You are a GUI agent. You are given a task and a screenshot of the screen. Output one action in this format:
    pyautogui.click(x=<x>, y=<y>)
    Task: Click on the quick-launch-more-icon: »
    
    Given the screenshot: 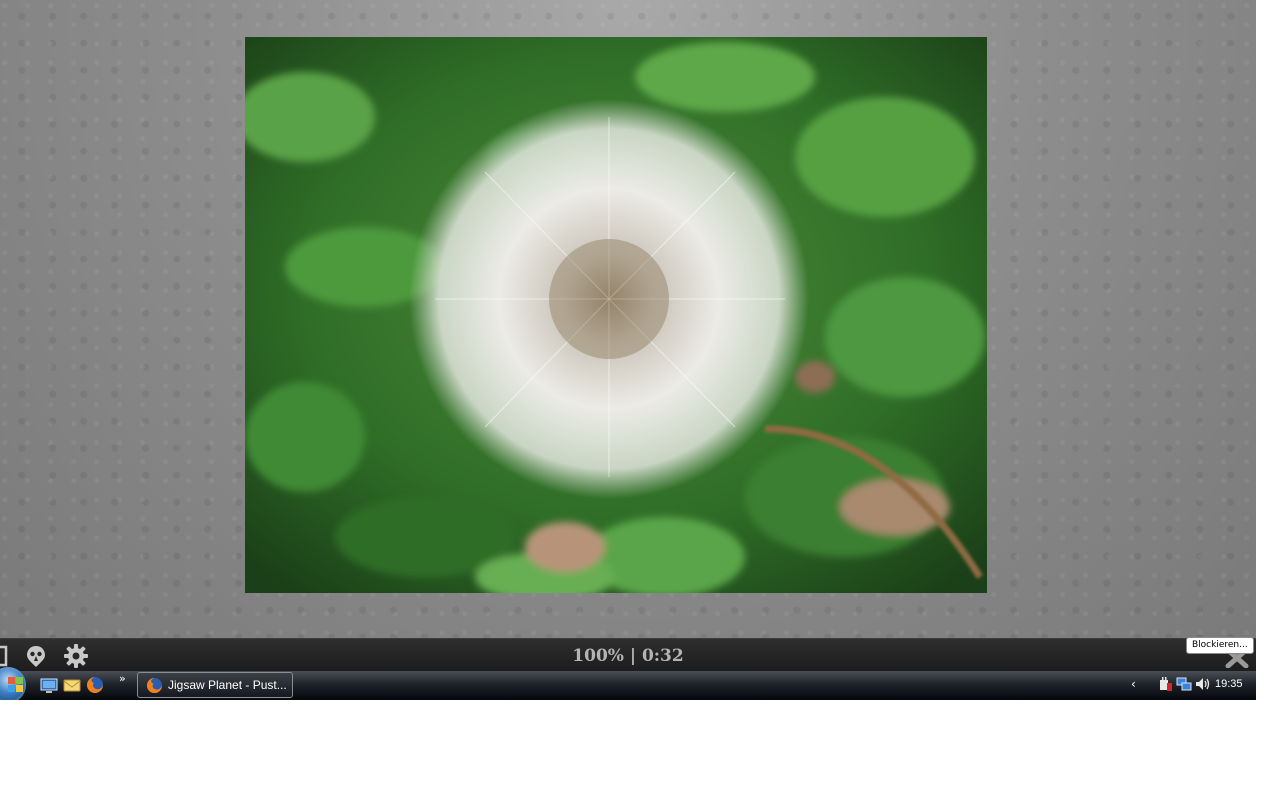 What is the action you would take?
    pyautogui.click(x=122, y=678)
    